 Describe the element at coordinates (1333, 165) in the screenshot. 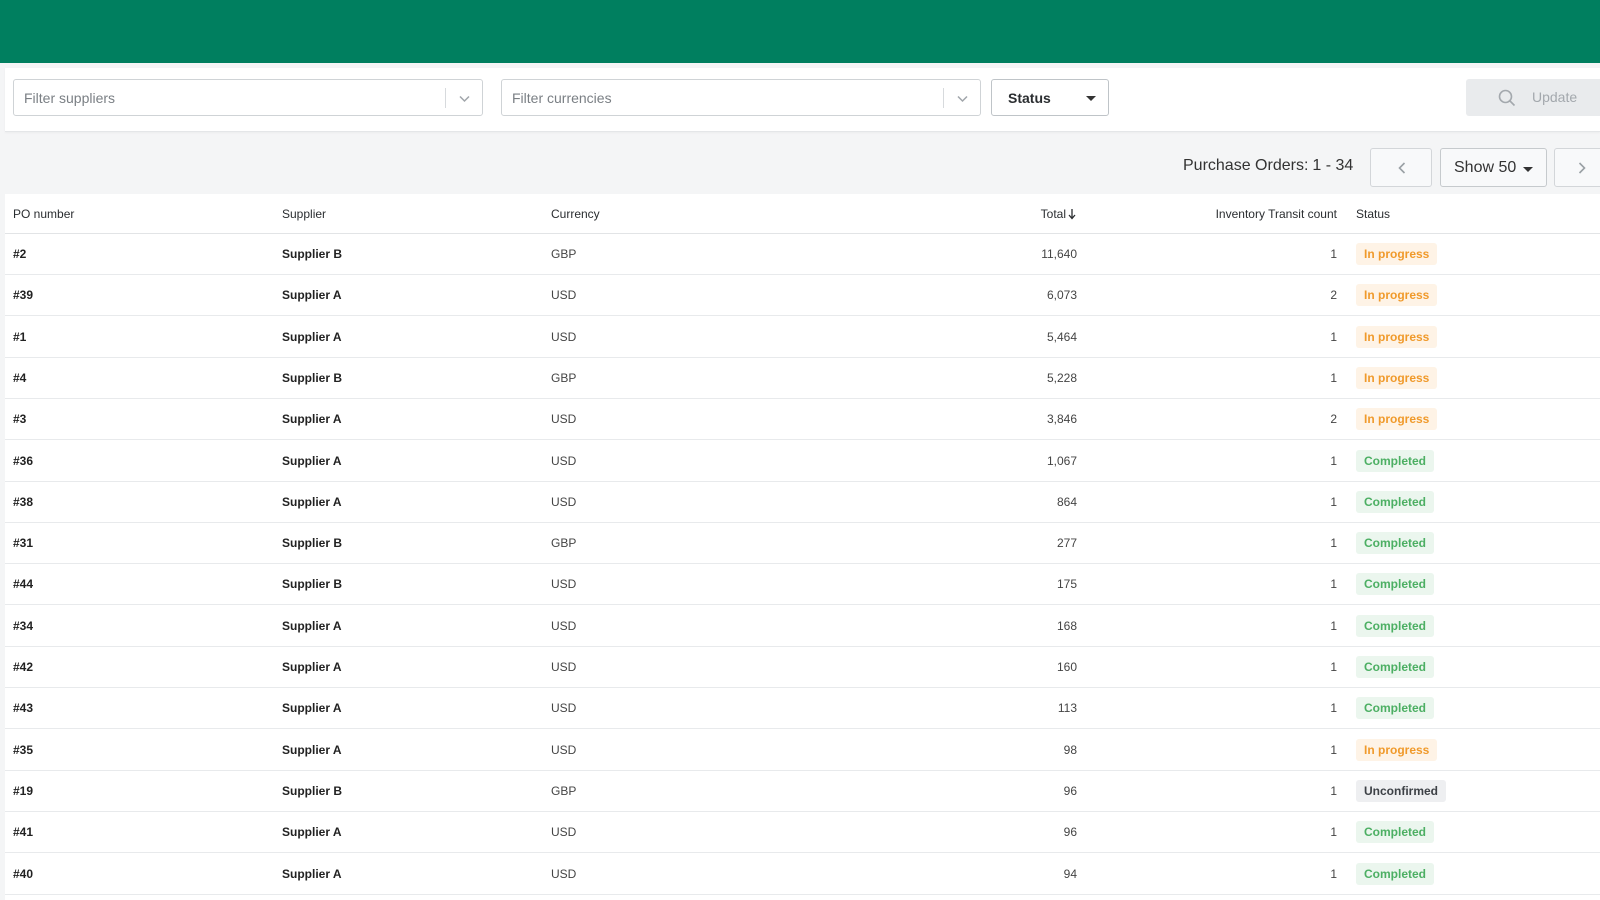

I see `pager-range: 1 - 34` at that location.